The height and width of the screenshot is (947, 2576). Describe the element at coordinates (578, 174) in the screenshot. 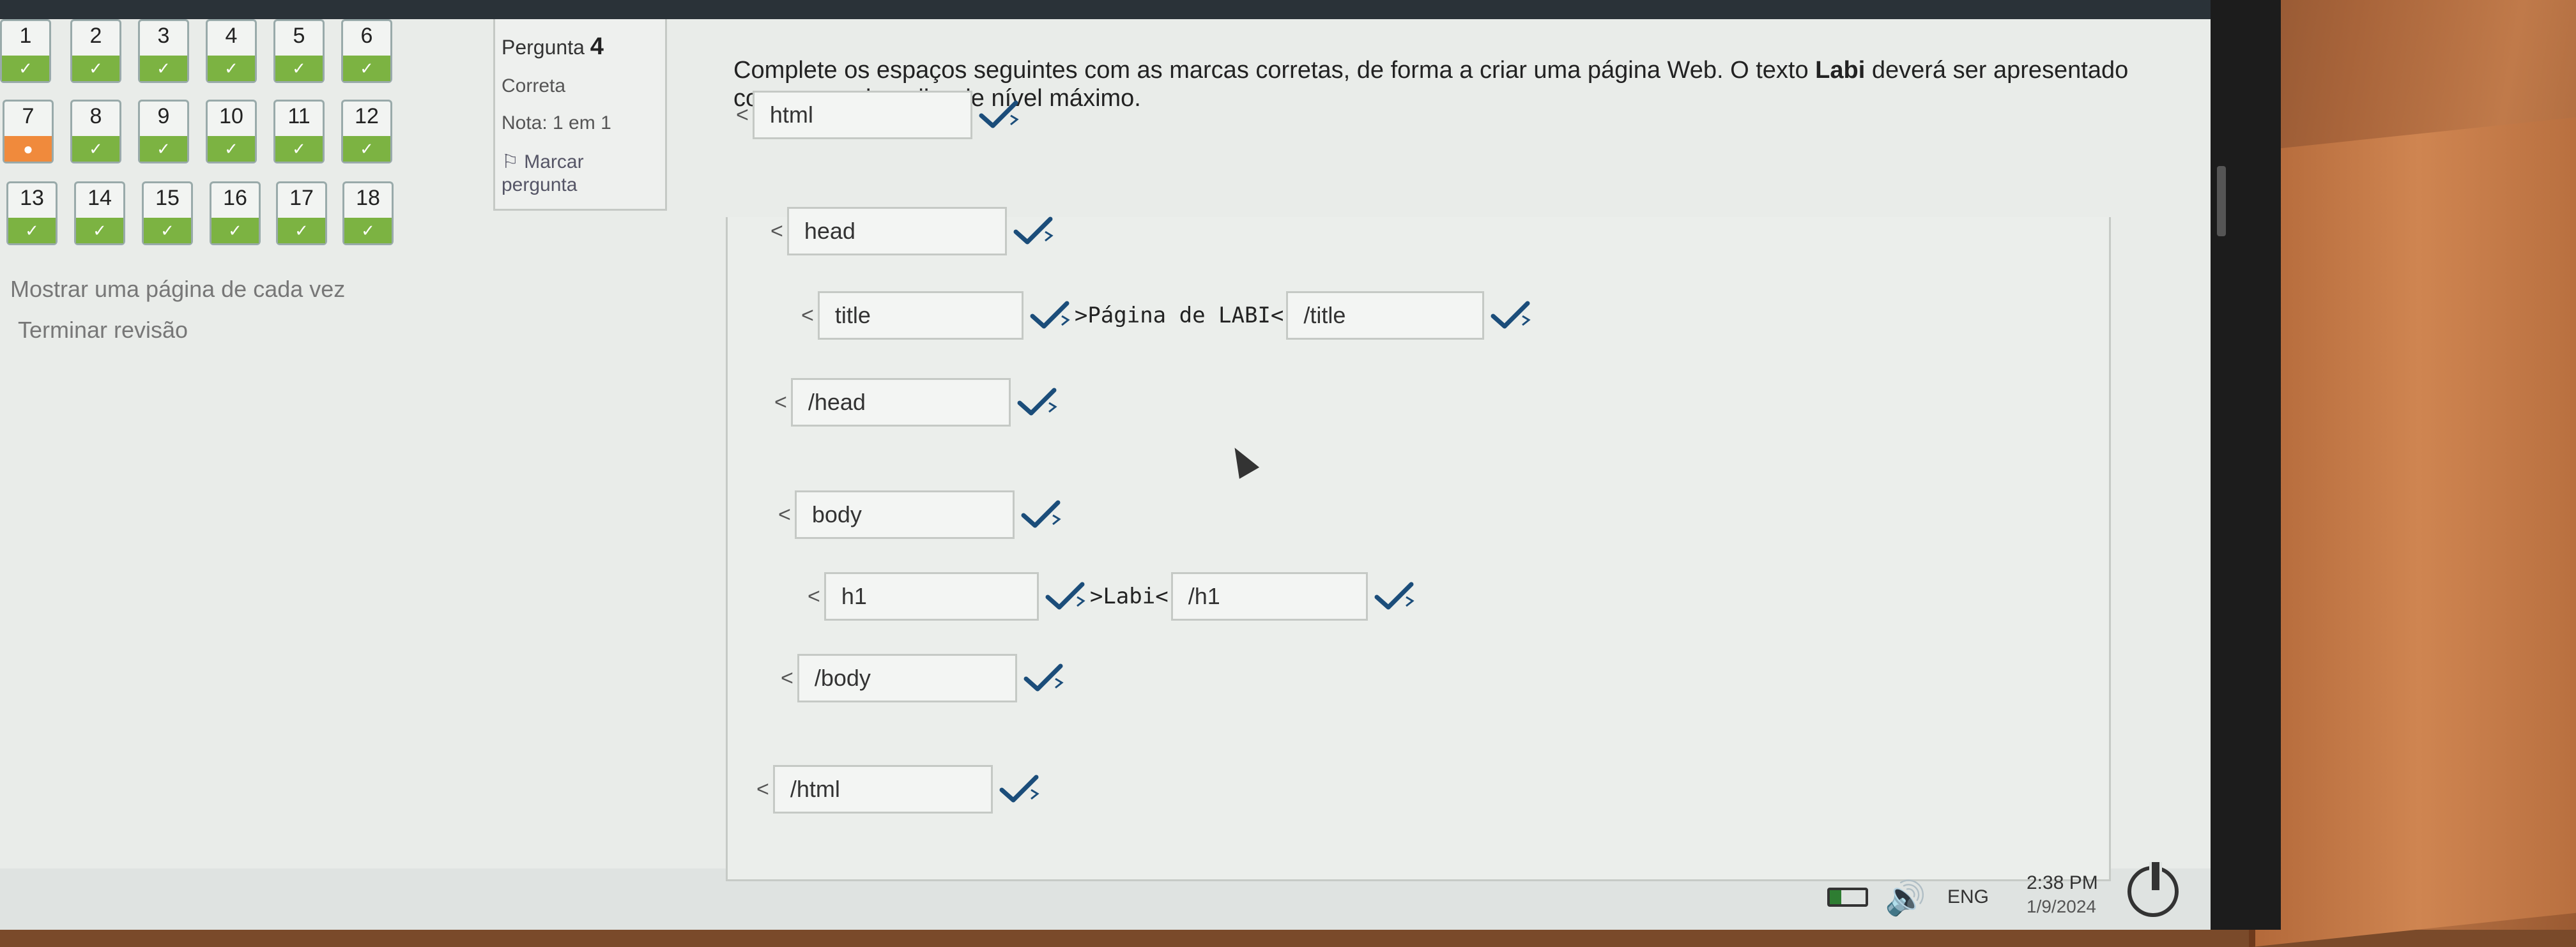

I see `flag-question-button: ⚐ Marcar pergunta` at that location.